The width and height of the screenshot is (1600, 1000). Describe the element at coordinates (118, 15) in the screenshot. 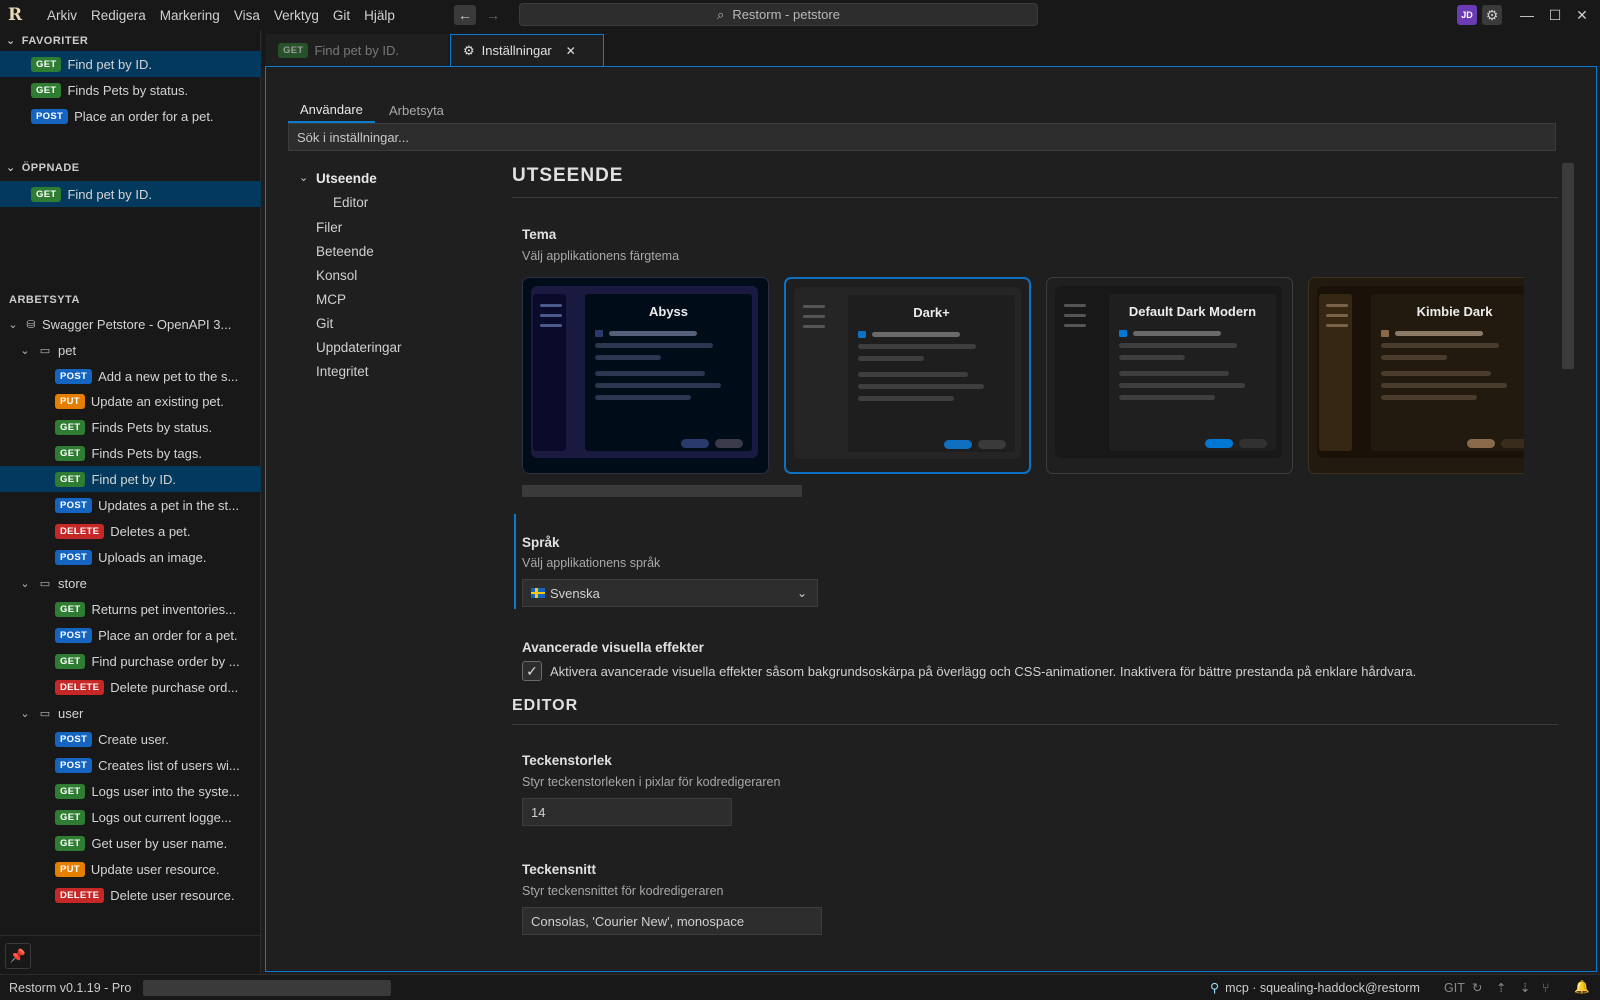

I see `menu-redigera: Redigera` at that location.